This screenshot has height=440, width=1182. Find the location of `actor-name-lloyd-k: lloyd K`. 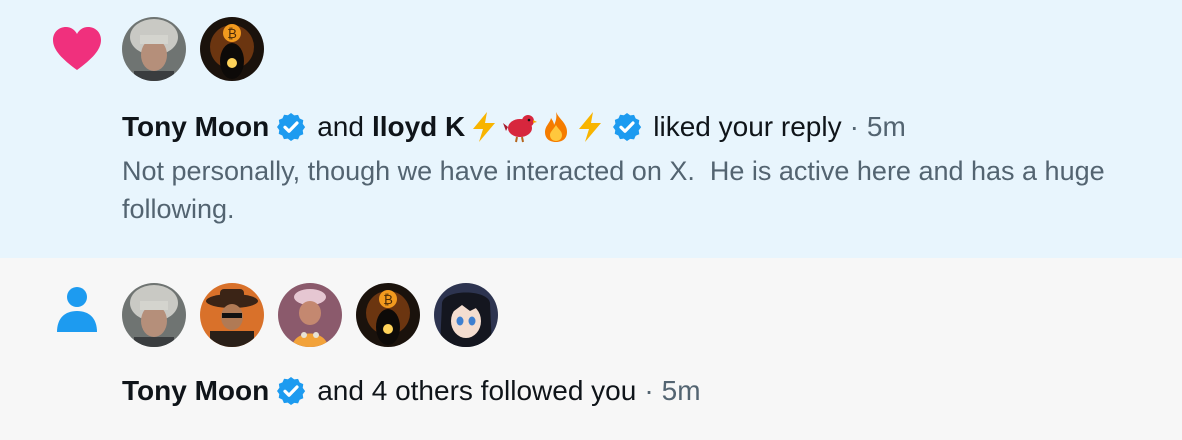

actor-name-lloyd-k: lloyd K is located at coordinates (418, 127).